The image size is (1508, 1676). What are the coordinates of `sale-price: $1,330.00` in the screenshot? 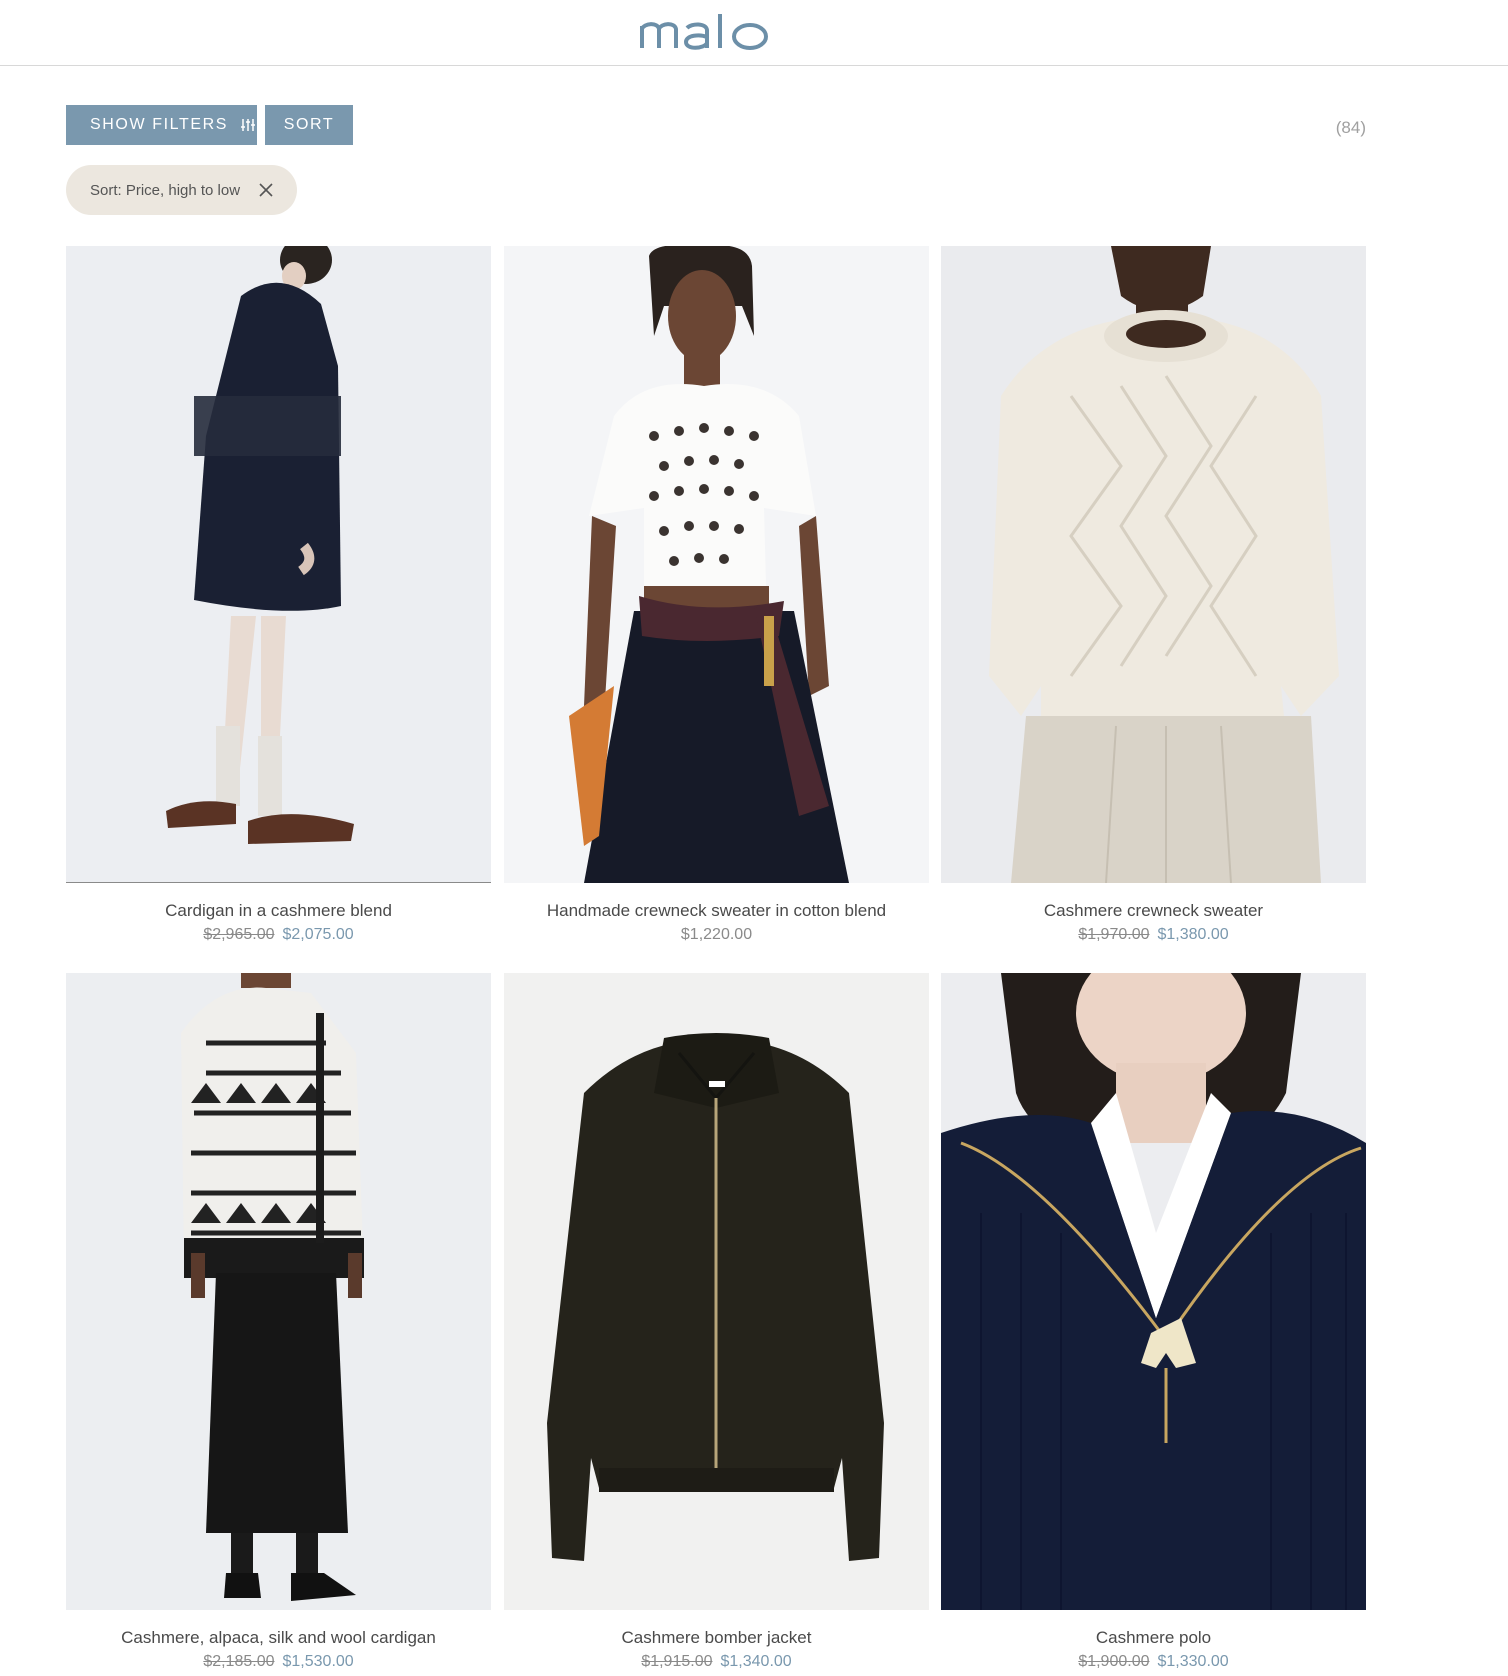 It's located at (1193, 1661).